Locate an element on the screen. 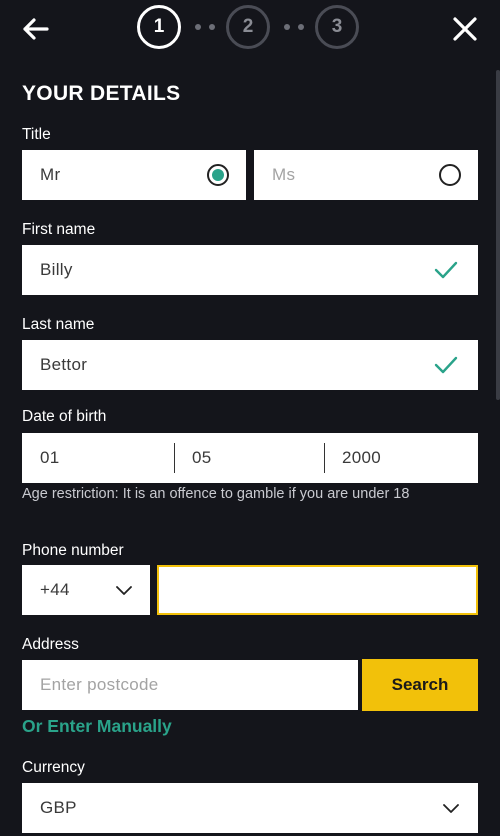 This screenshot has width=500, height=836. close-icon is located at coordinates (465, 29).